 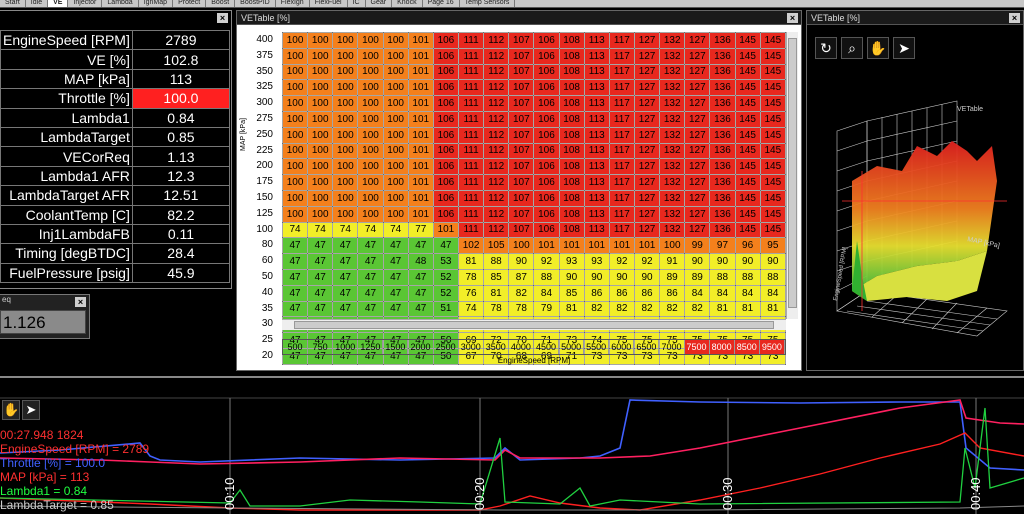 I want to click on ve-cell: 78, so click(x=521, y=309).